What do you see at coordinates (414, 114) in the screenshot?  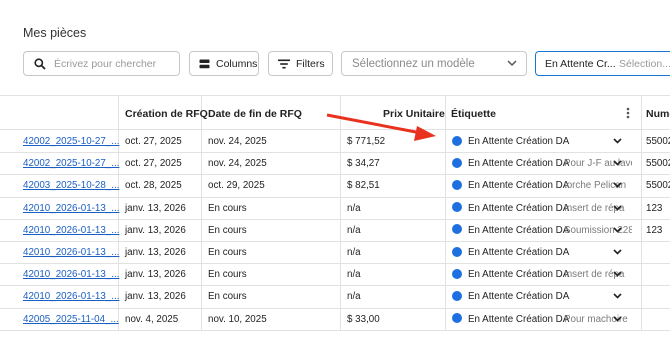 I see `header-unit-price: Prix Unitaire` at bounding box center [414, 114].